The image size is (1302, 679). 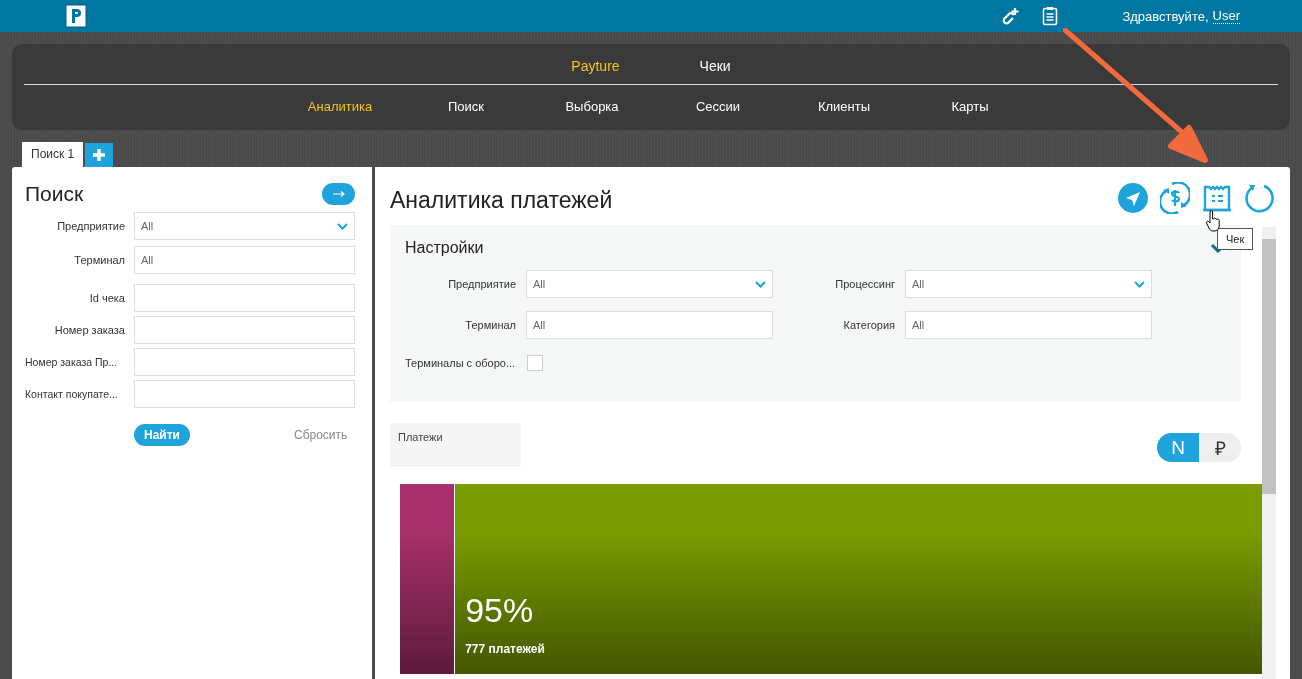 I want to click on field-label: Процессинг, so click(x=864, y=284).